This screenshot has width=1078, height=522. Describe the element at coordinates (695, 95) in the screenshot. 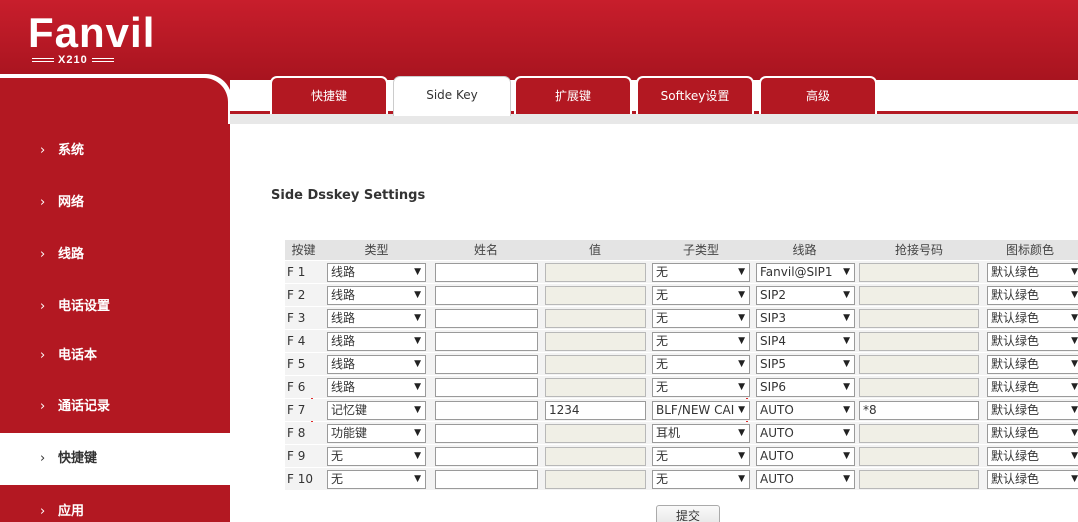

I see `tab-3: Softkey设置` at that location.